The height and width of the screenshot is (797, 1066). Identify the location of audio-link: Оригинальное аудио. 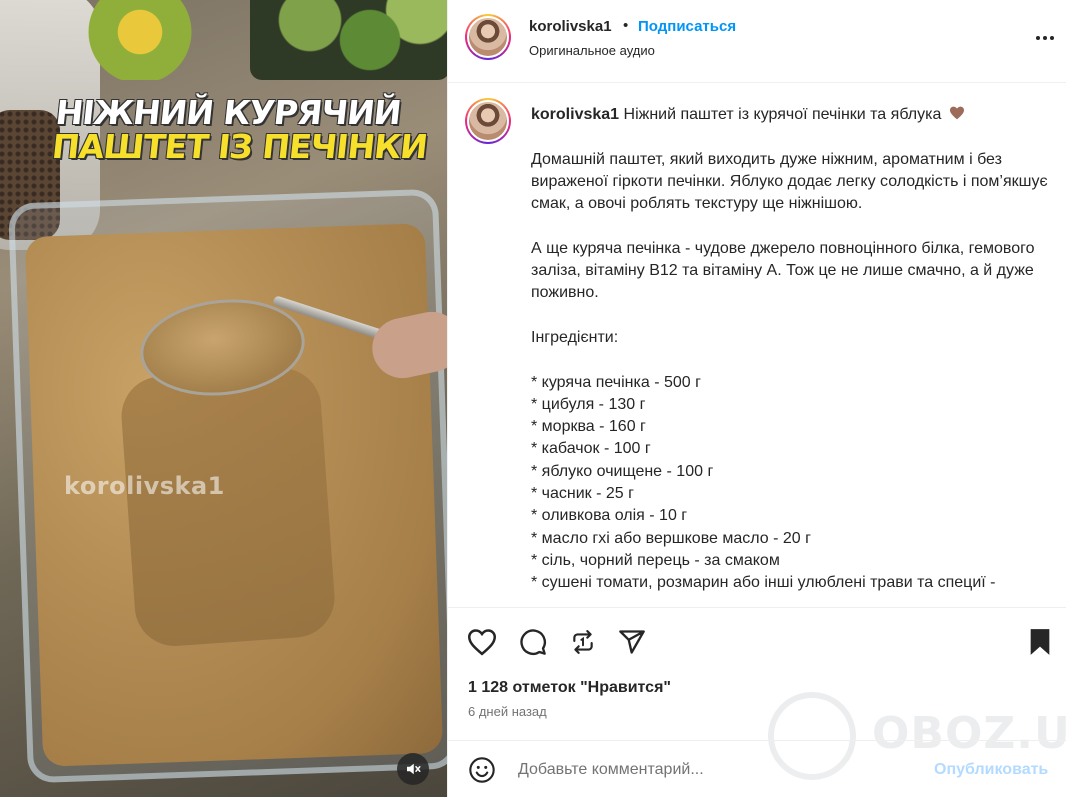
(592, 50).